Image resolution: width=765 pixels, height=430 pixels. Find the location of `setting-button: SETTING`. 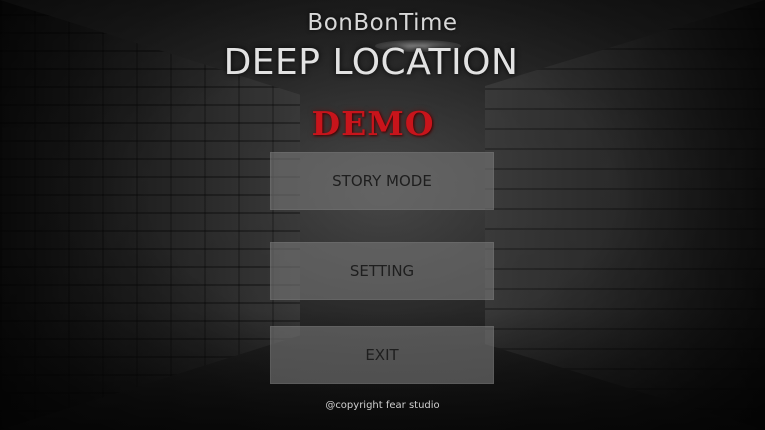

setting-button: SETTING is located at coordinates (382, 271).